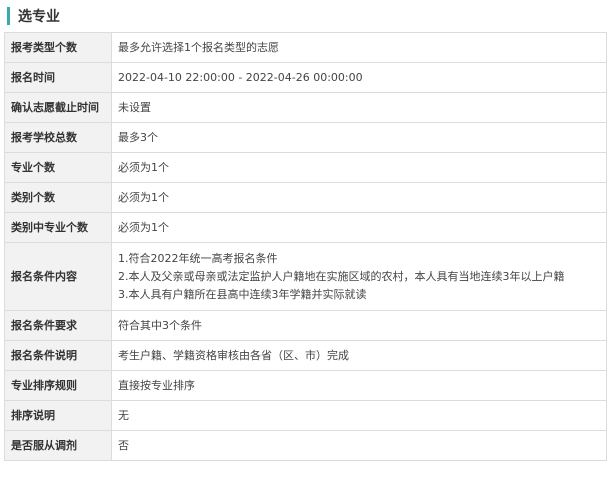  I want to click on condition-line: 1.符合2022年统一高考报名条件, so click(198, 258).